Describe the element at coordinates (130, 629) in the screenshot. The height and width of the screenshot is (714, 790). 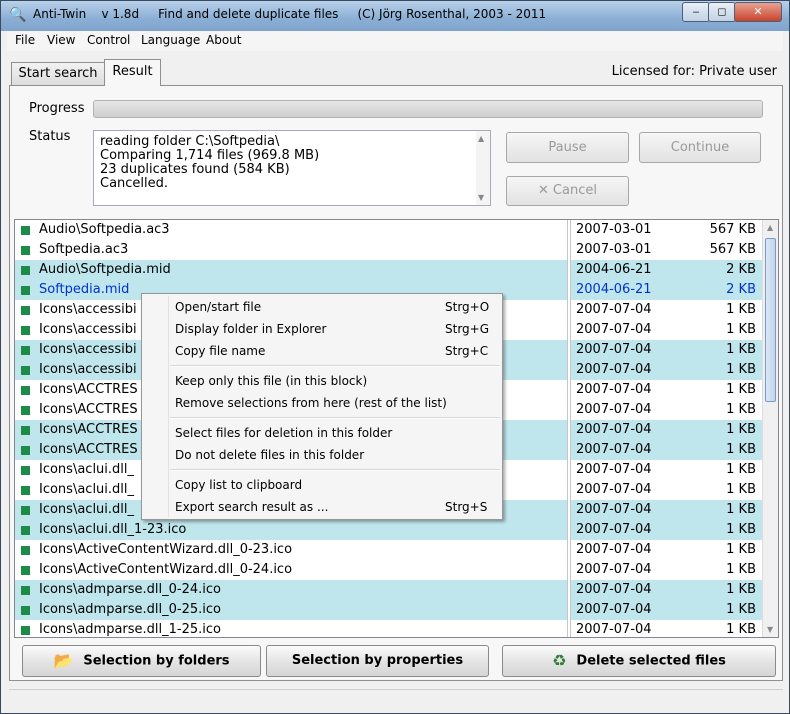
I see `file-name: Icons\admparse.dll_1-25.ico` at that location.